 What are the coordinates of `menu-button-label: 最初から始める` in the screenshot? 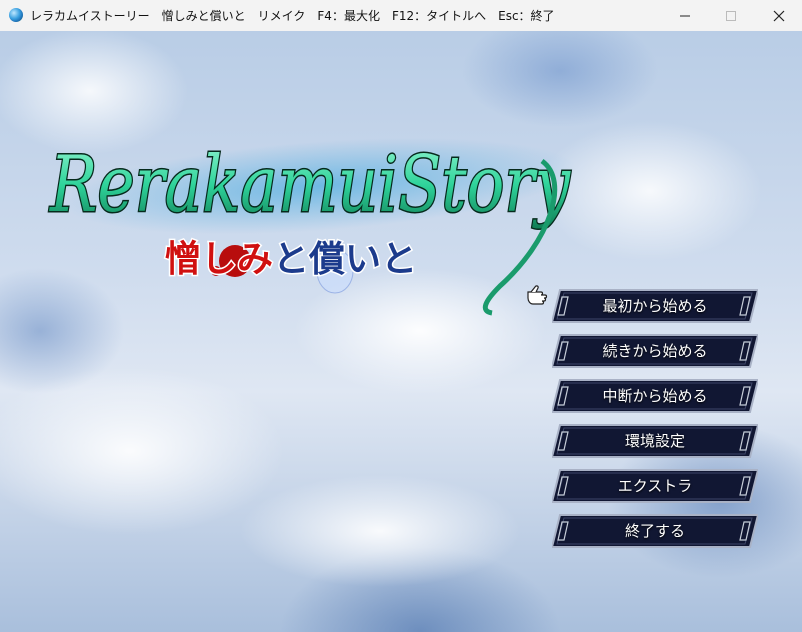 It's located at (655, 306).